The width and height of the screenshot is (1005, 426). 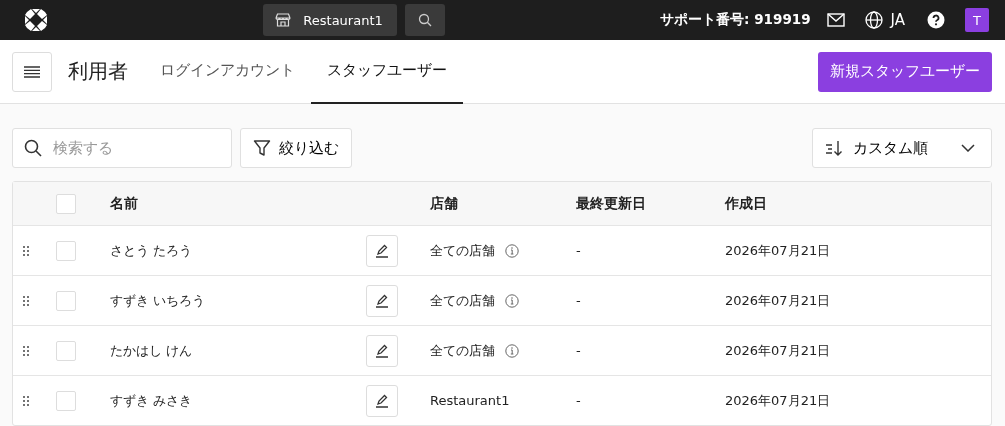 I want to click on language-selector: JA, so click(x=884, y=20).